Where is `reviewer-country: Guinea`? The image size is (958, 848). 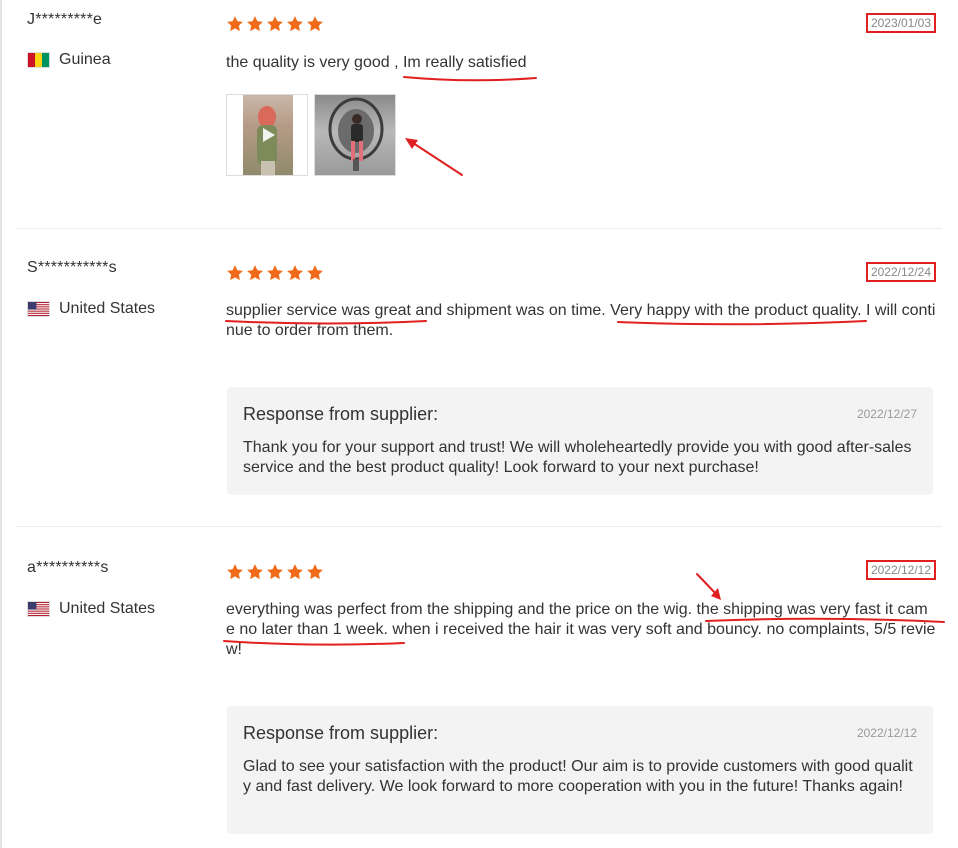
reviewer-country: Guinea is located at coordinates (69, 60).